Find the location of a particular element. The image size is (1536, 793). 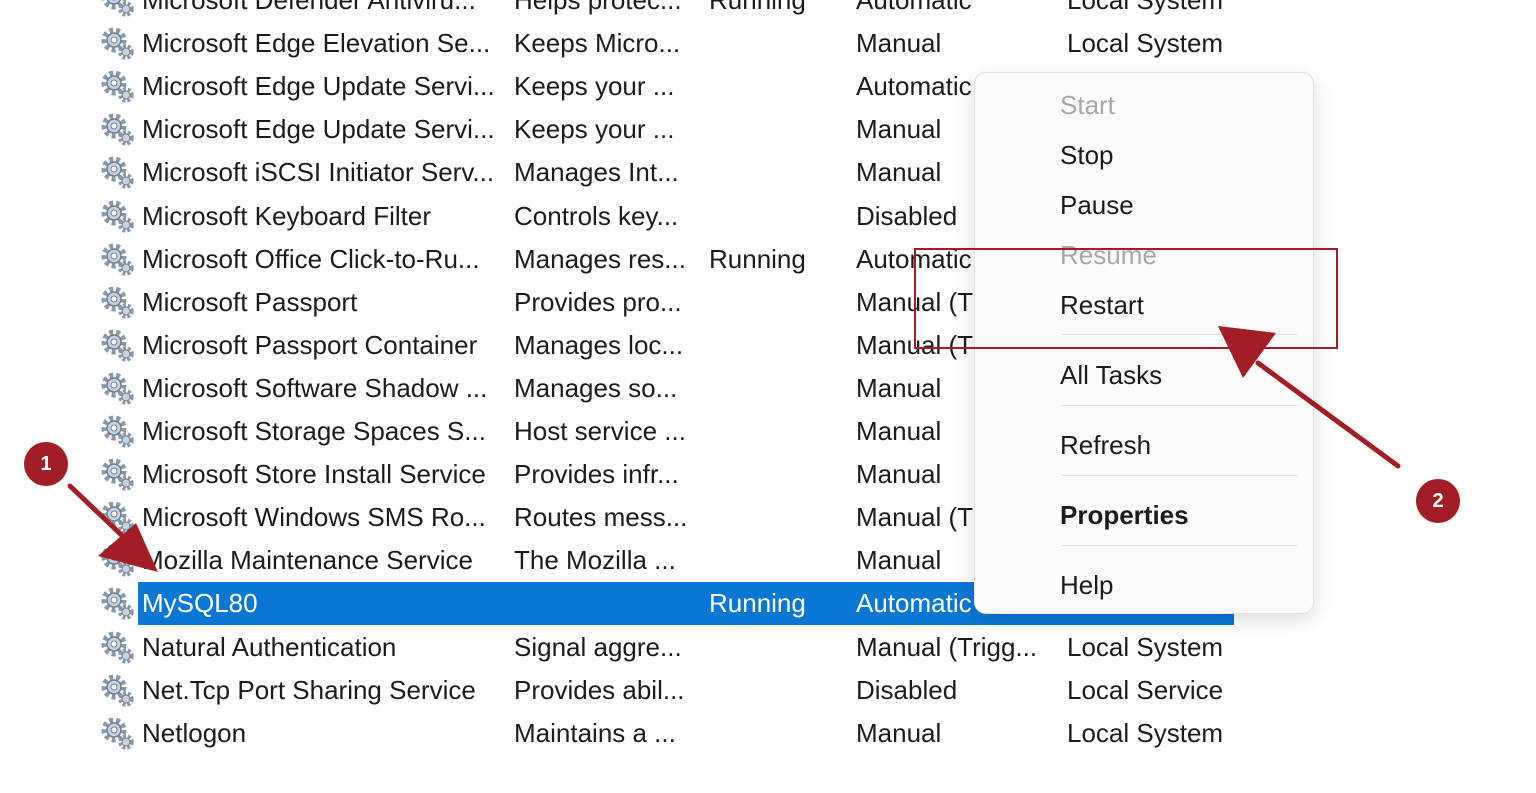

menu-item-all-tasks: All Tasks is located at coordinates (1111, 375).